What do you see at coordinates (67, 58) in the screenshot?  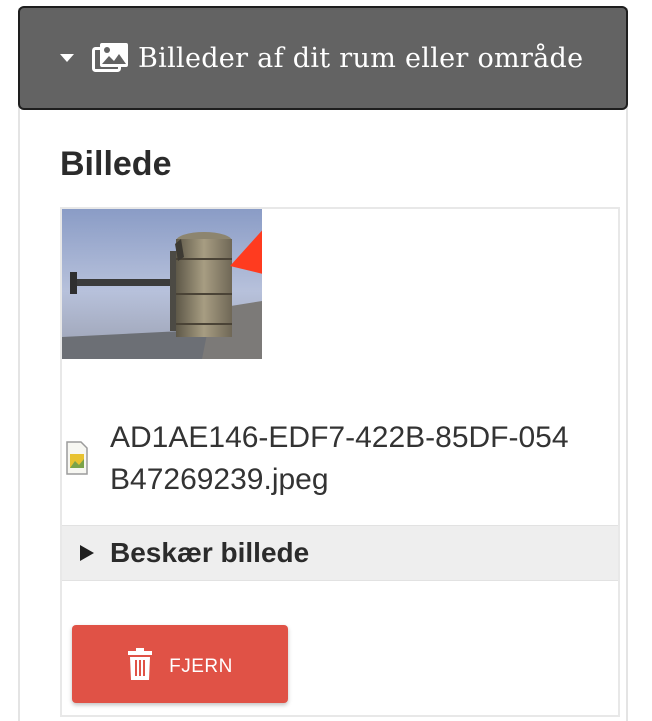 I see `caret-down-icon` at bounding box center [67, 58].